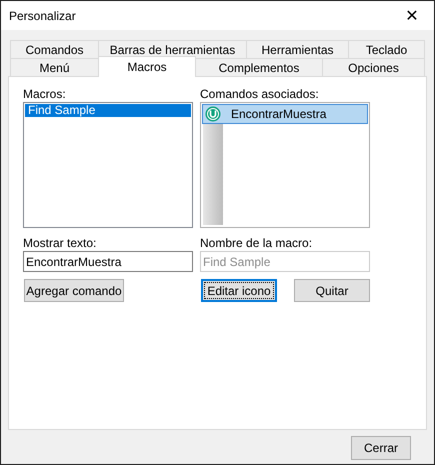  I want to click on field-label: Macros:, so click(45, 94).